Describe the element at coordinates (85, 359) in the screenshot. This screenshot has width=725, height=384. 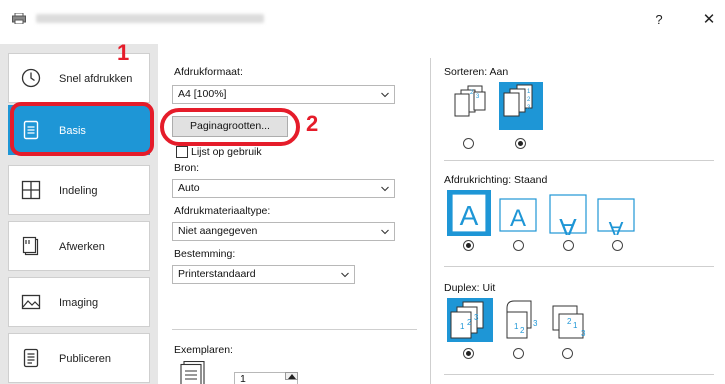
I see `sidebar-item-label: Publiceren` at that location.